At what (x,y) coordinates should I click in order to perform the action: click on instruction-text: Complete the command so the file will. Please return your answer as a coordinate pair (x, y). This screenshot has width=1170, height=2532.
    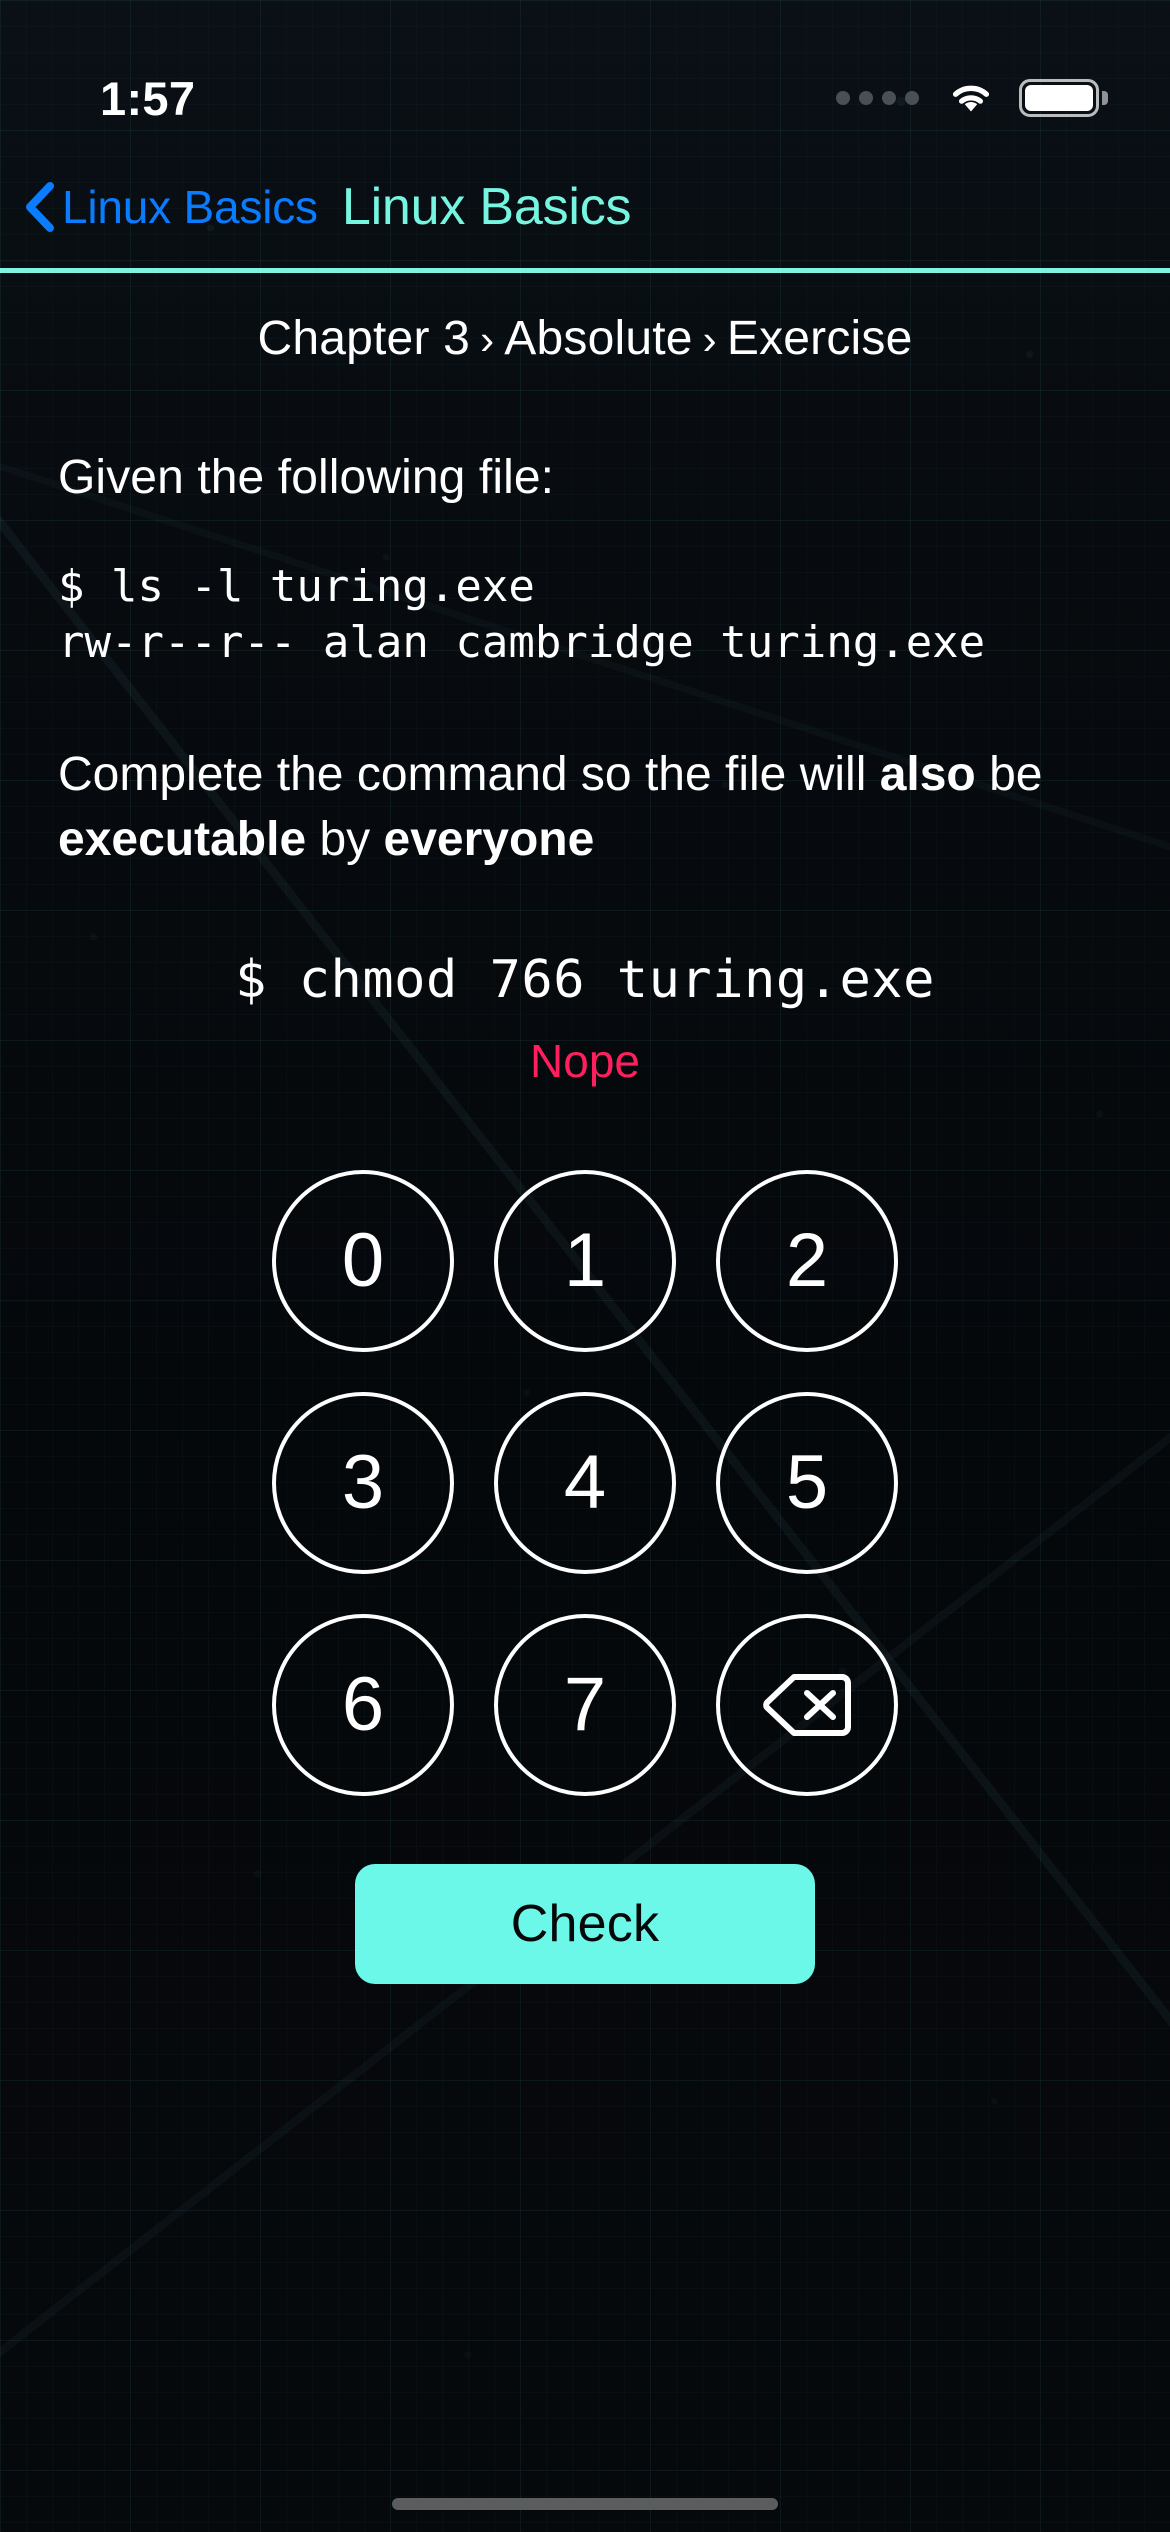
    Looking at the image, I should click on (469, 774).